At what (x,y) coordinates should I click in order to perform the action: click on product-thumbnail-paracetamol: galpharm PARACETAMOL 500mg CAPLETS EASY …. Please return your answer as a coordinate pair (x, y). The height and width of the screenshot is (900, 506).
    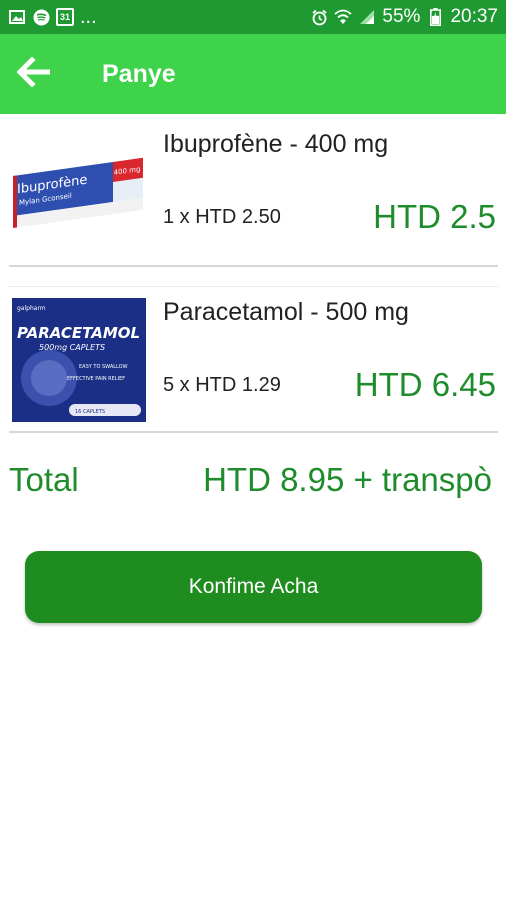
    Looking at the image, I should click on (79, 361).